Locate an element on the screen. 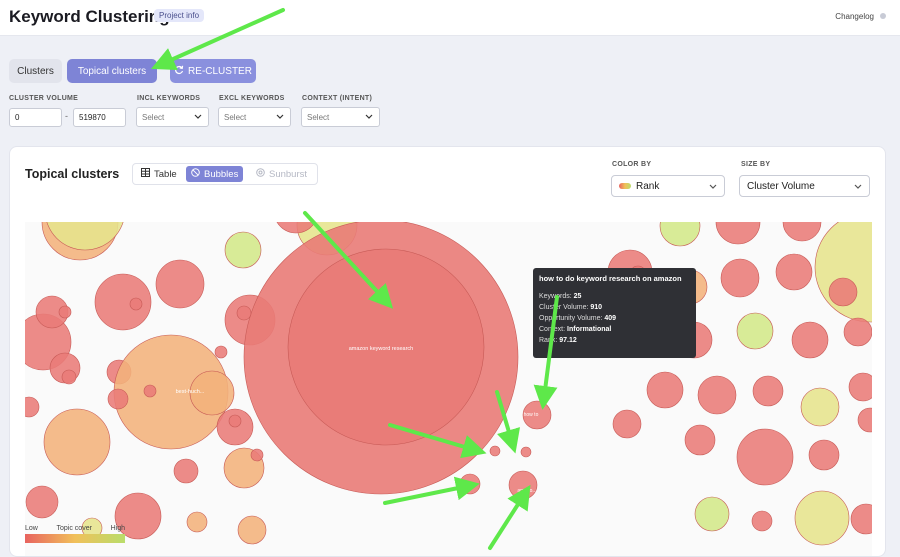 This screenshot has width=900, height=557. incl-keywords-label: INCL KEYWORDS is located at coordinates (169, 98).